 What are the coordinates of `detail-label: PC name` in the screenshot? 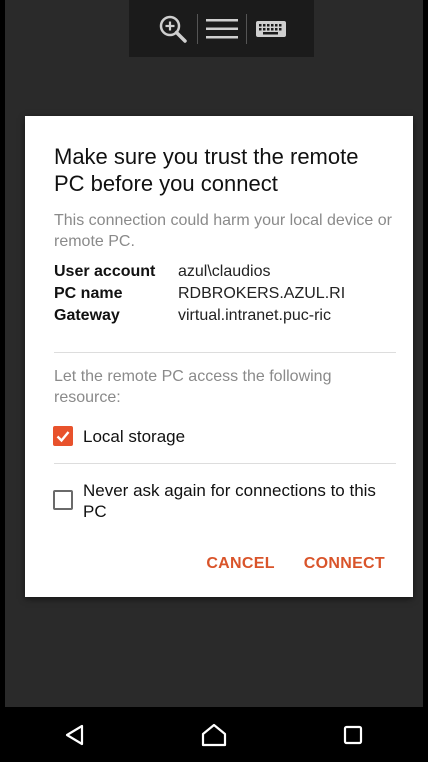 It's located at (88, 293).